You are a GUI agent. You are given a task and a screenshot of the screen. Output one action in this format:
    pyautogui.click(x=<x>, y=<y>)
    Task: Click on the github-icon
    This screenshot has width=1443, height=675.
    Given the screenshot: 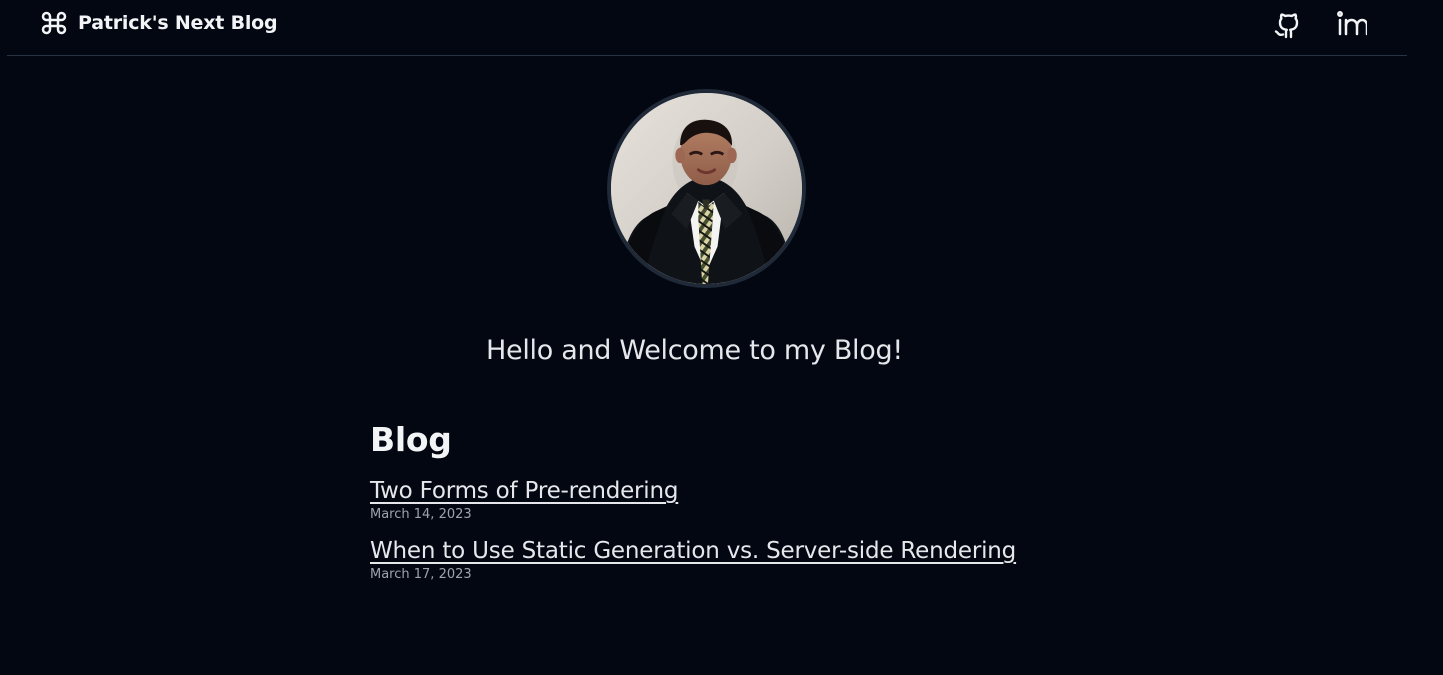 What is the action you would take?
    pyautogui.click(x=1286, y=25)
    